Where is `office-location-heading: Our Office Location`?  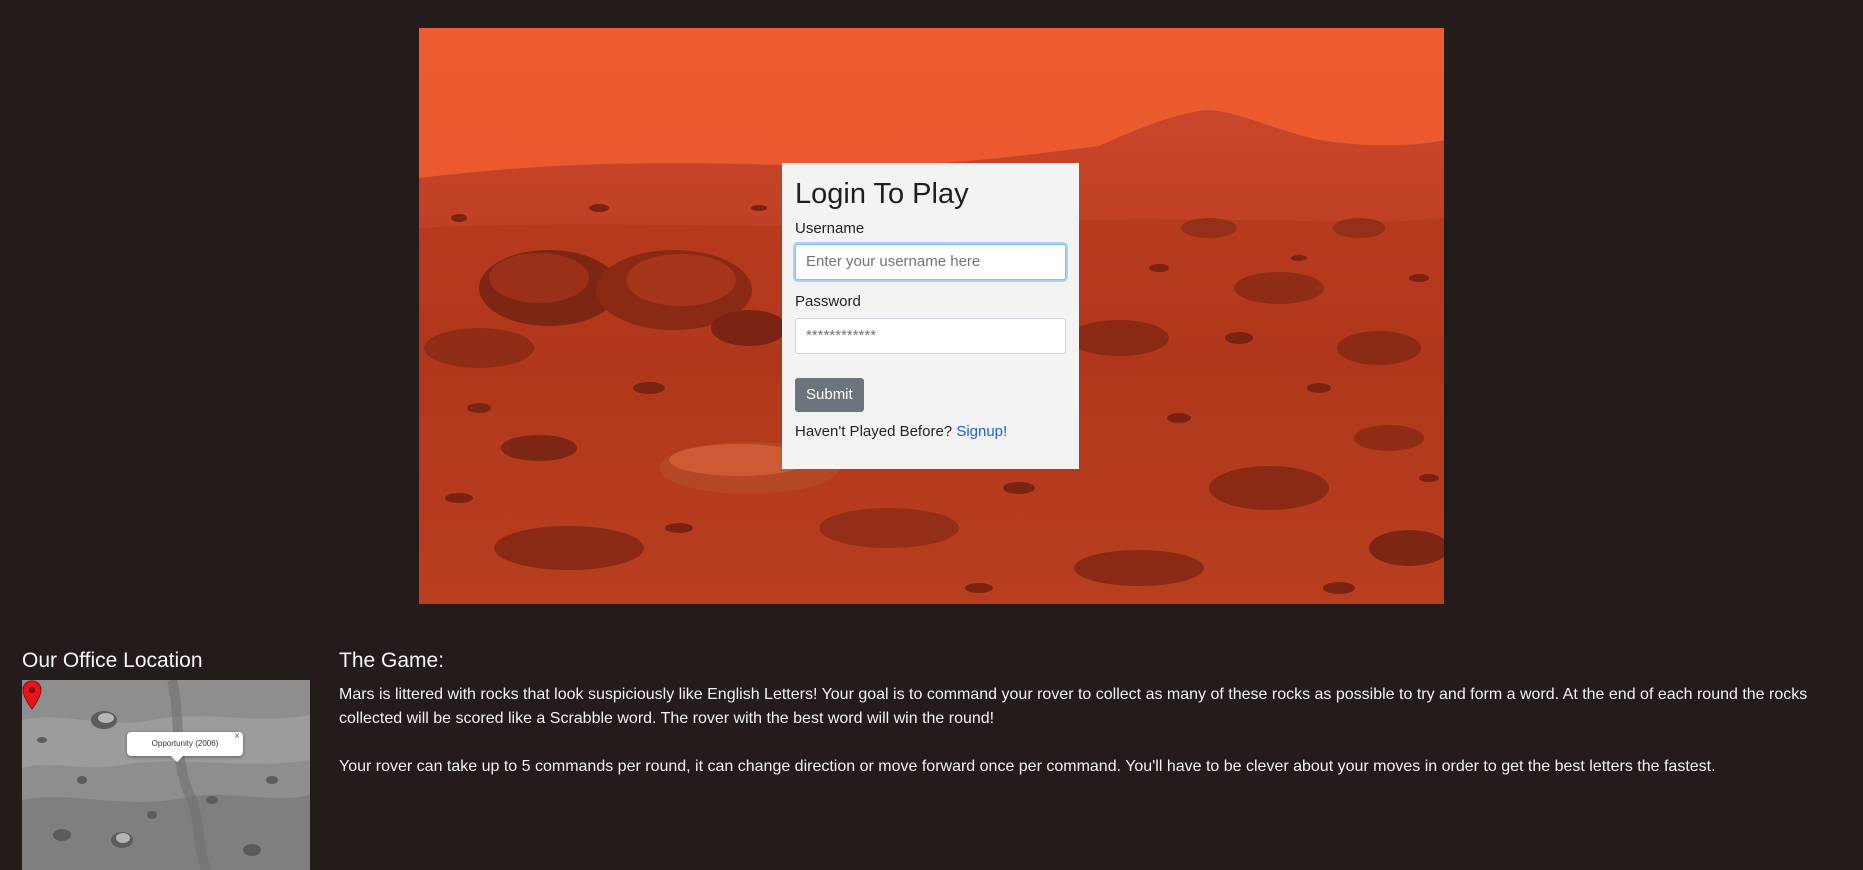
office-location-heading: Our Office Location is located at coordinates (112, 660).